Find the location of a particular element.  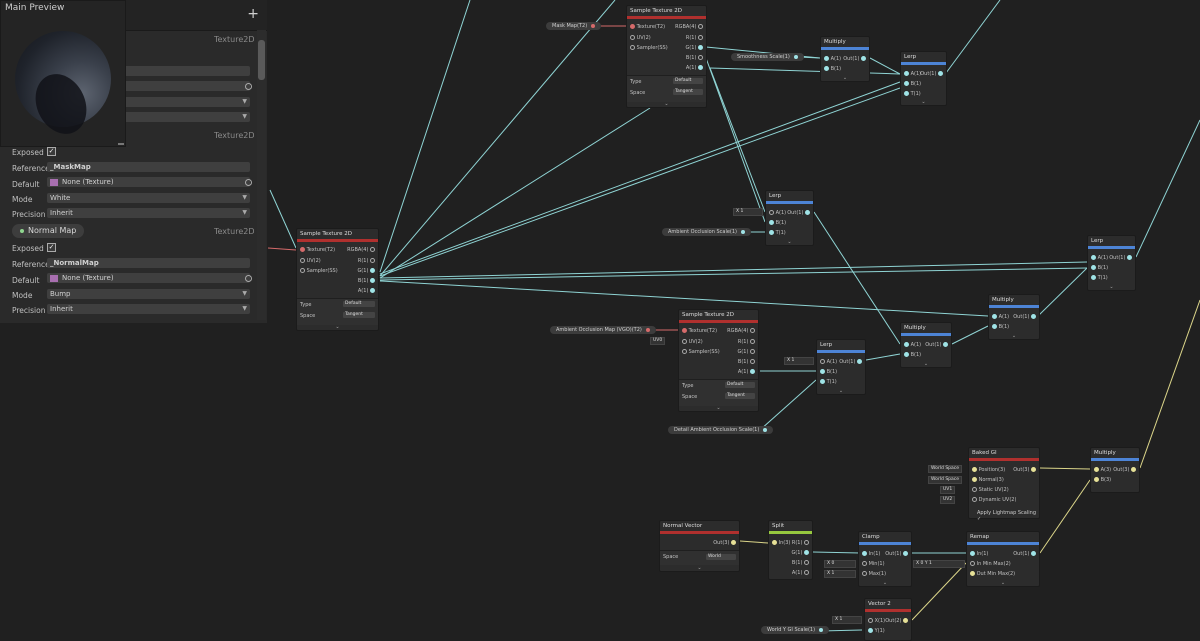

precision-dropdown: Inherit ▼ is located at coordinates (148, 309).